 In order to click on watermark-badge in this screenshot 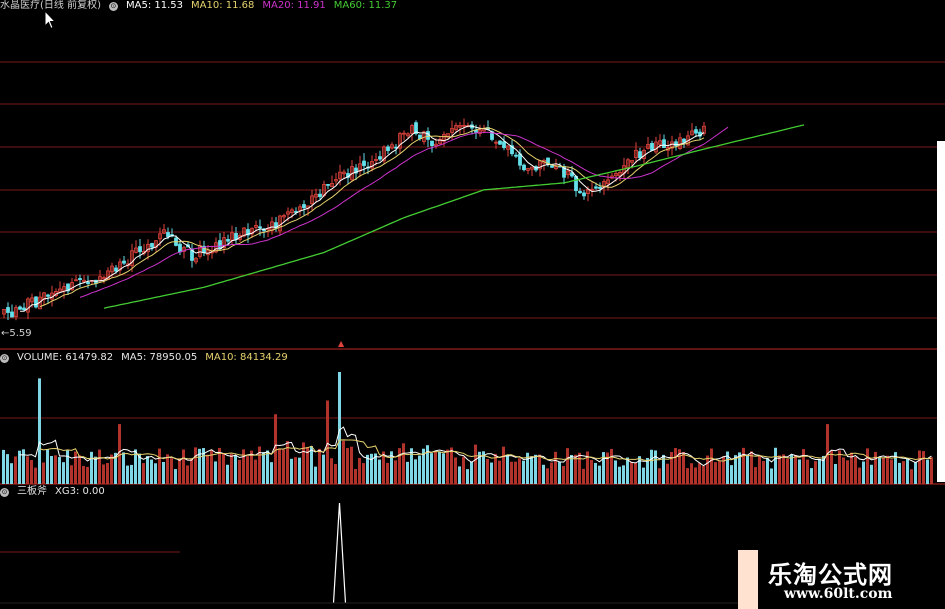, I will do `click(748, 579)`.